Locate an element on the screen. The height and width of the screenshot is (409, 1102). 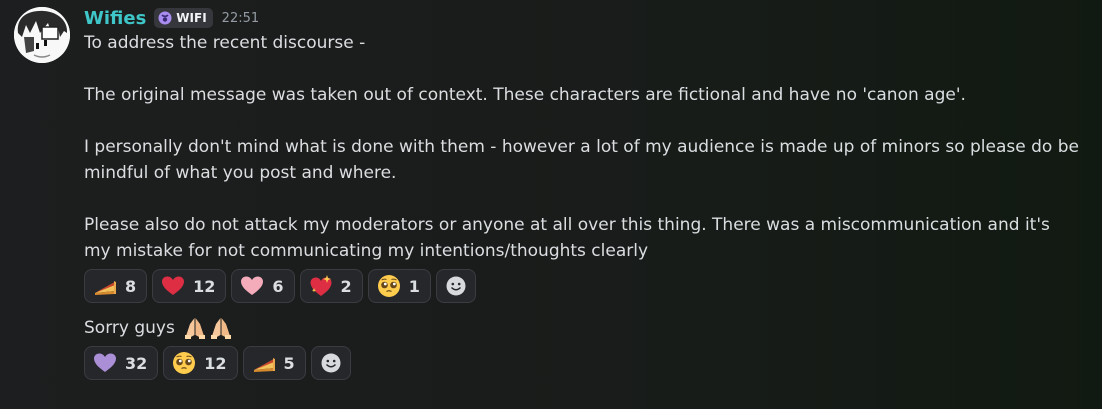
message-line: mindful of what you post and where. is located at coordinates (240, 173).